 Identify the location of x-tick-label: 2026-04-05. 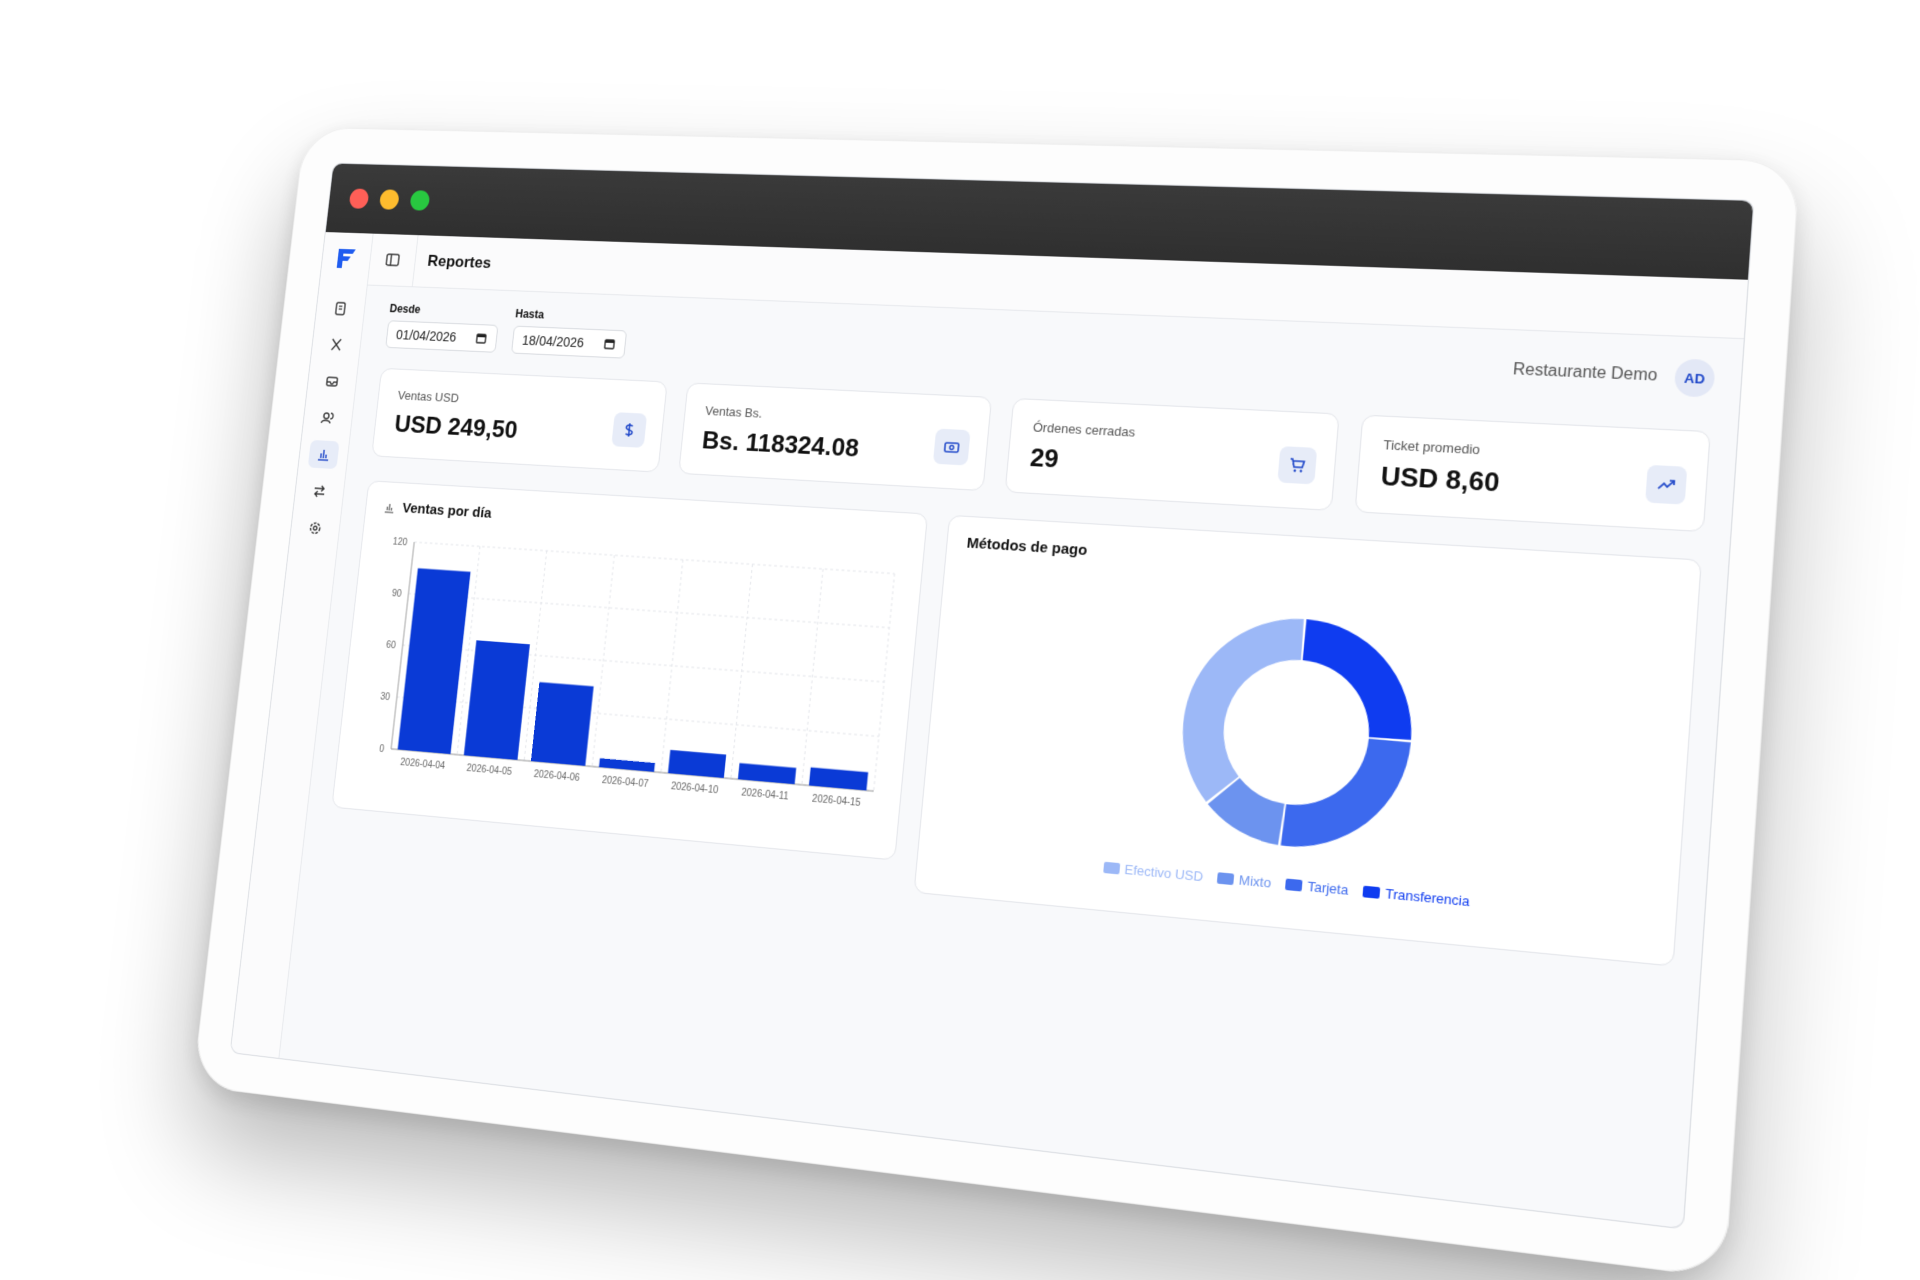
(489, 770).